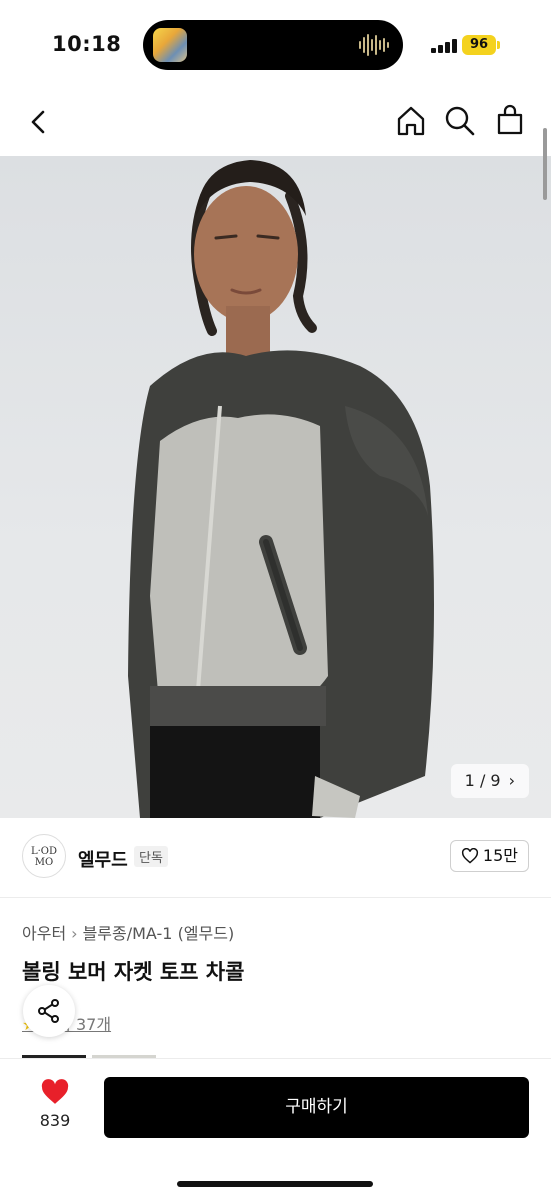  I want to click on heart-filled-icon, so click(55, 1091).